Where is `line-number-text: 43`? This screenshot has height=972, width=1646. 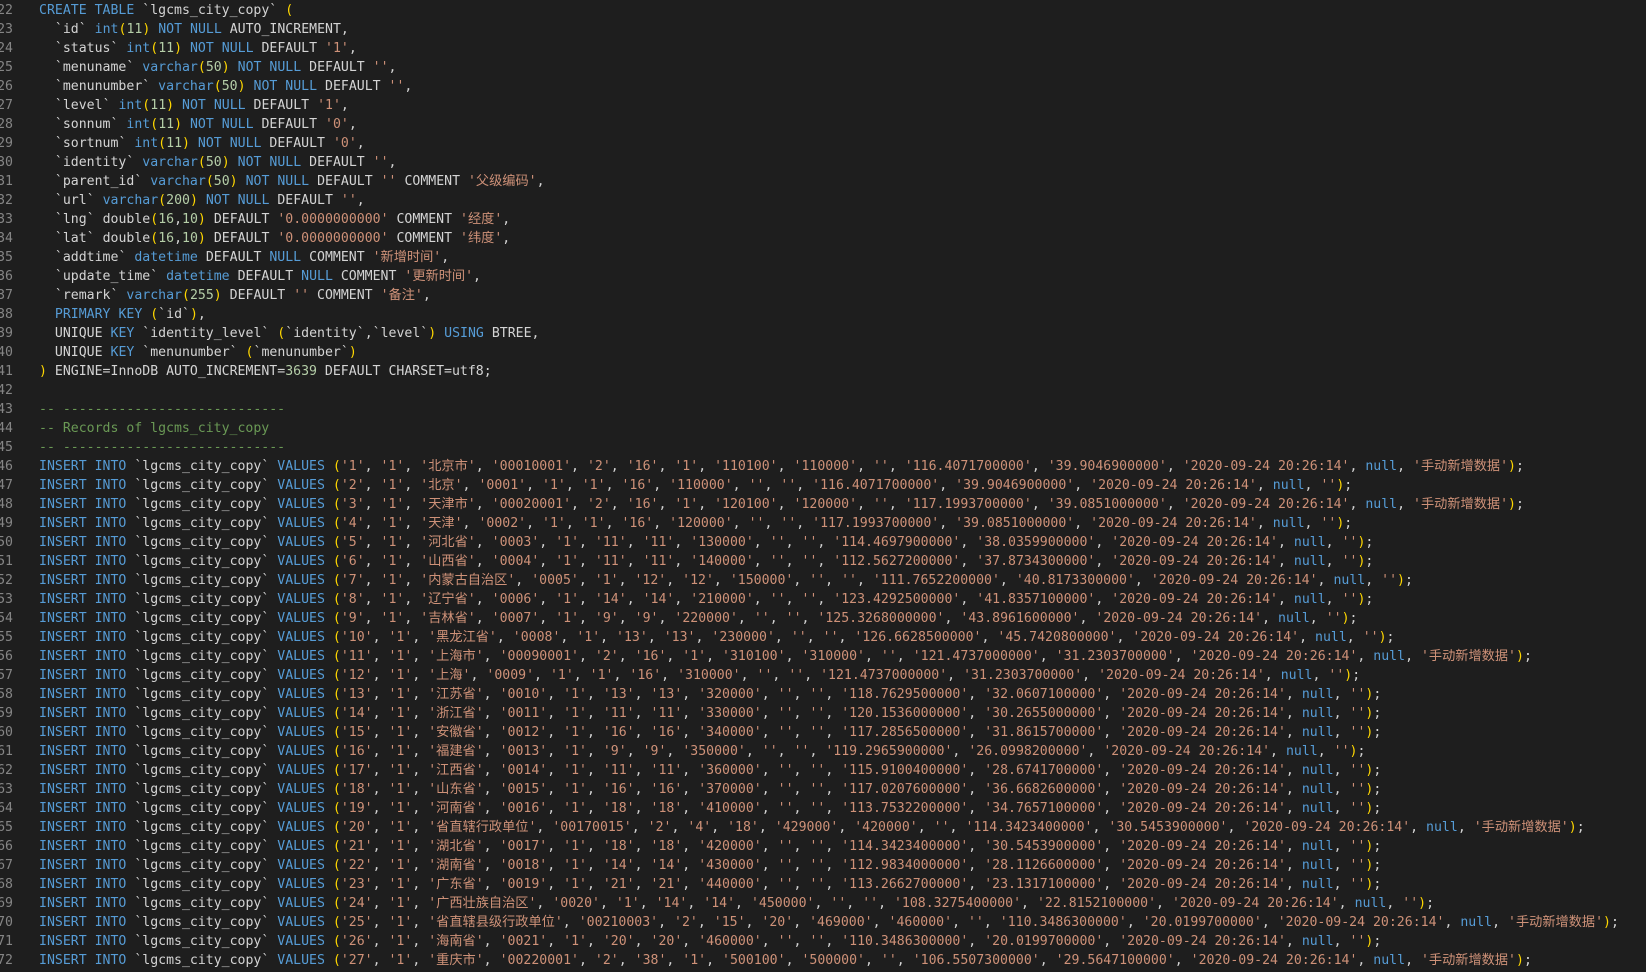 line-number-text: 43 is located at coordinates (6, 409).